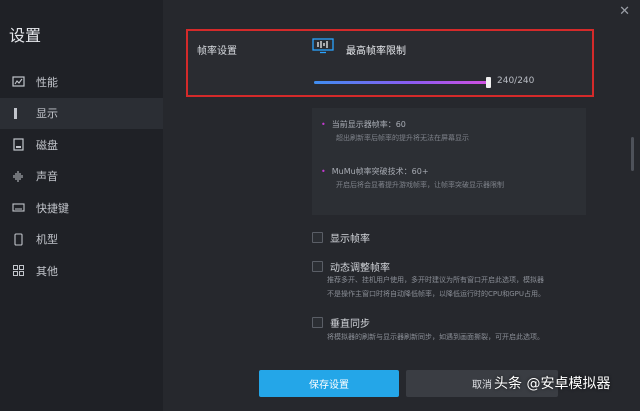  I want to click on sidebar-item-shortcuts: 快捷键, so click(81, 208).